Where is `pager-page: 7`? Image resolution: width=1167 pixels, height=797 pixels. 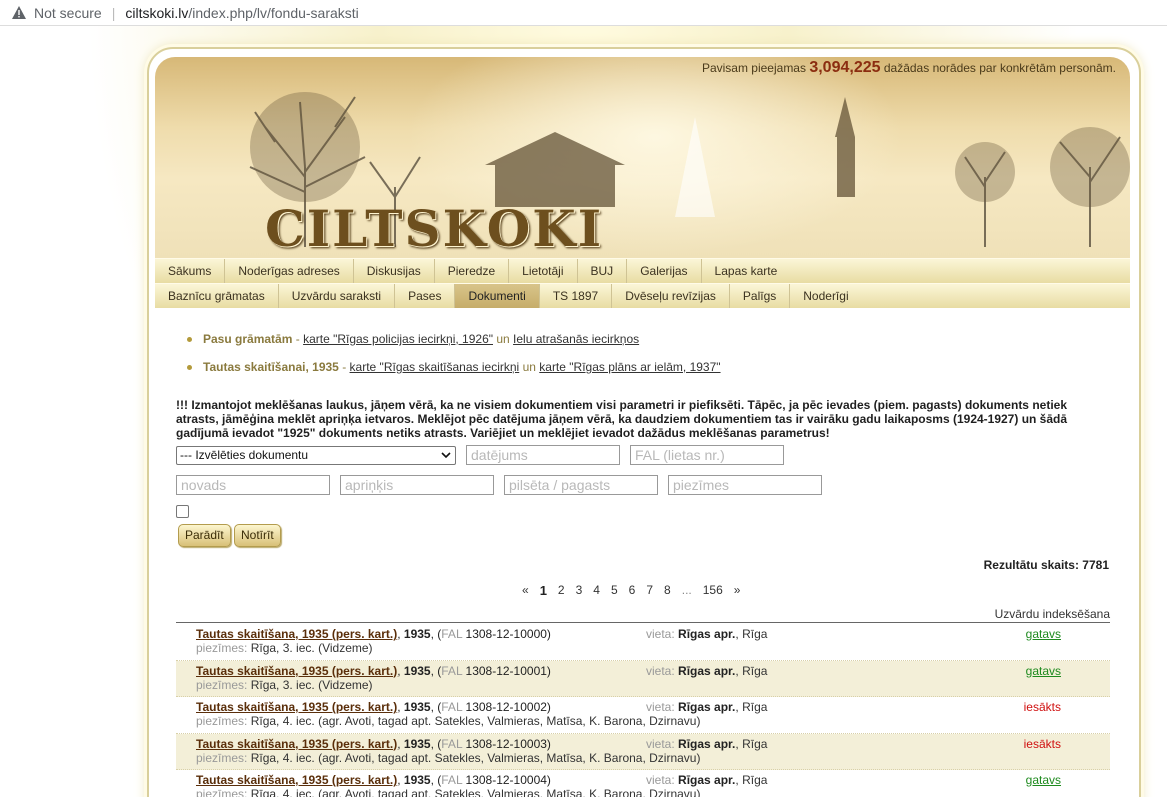 pager-page: 7 is located at coordinates (649, 590).